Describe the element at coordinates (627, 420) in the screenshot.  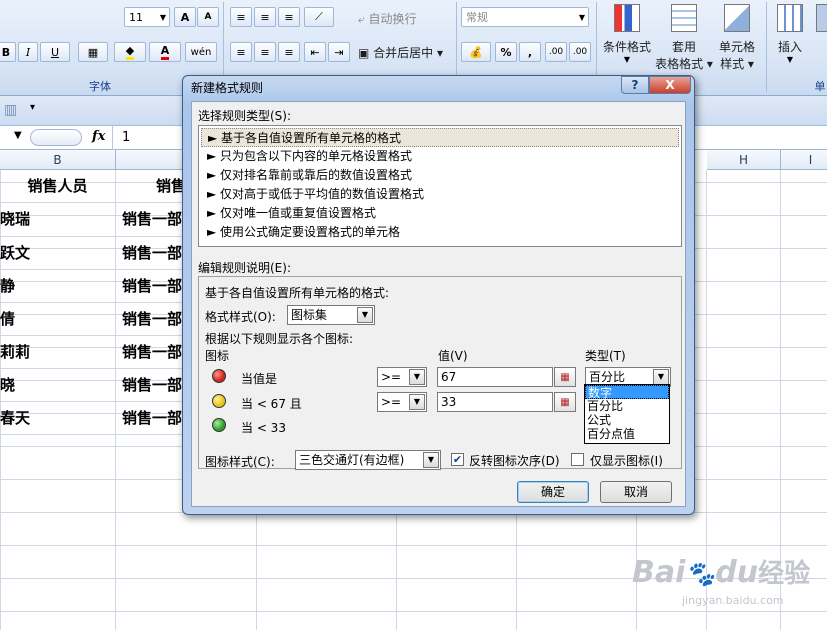
I see `type-option-formula: 公式` at that location.